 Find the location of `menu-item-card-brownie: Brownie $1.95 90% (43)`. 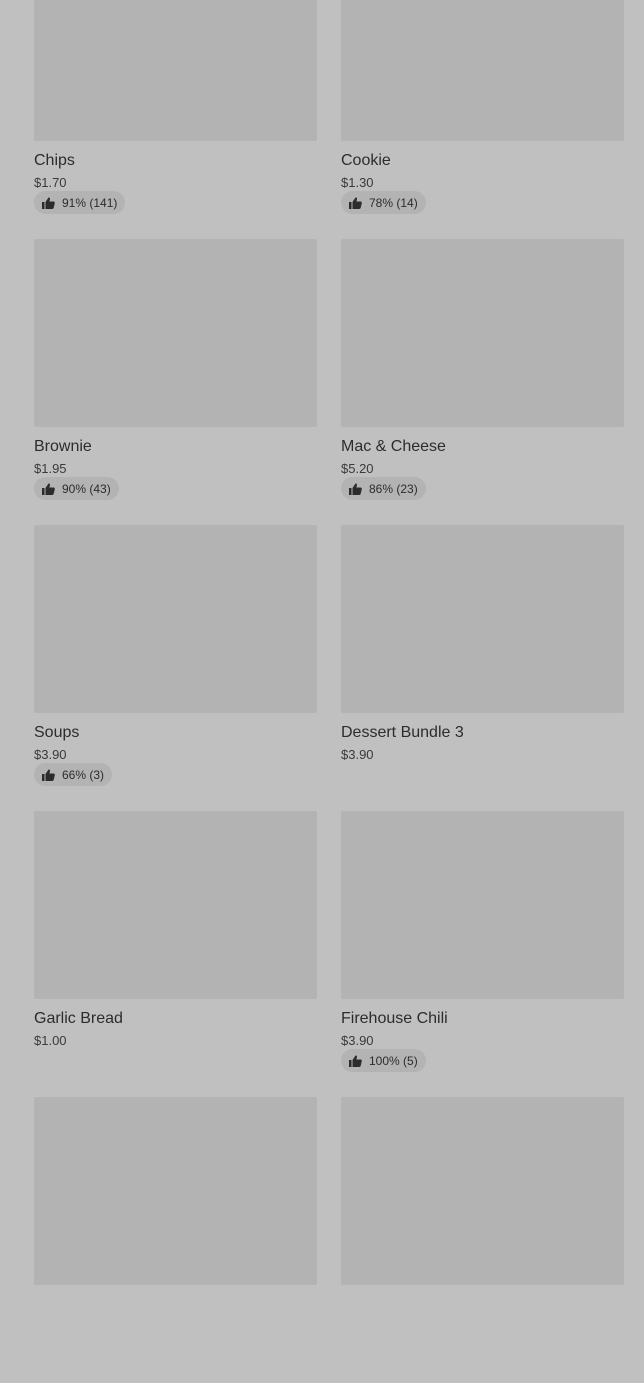

menu-item-card-brownie: Brownie $1.95 90% (43) is located at coordinates (175, 382).